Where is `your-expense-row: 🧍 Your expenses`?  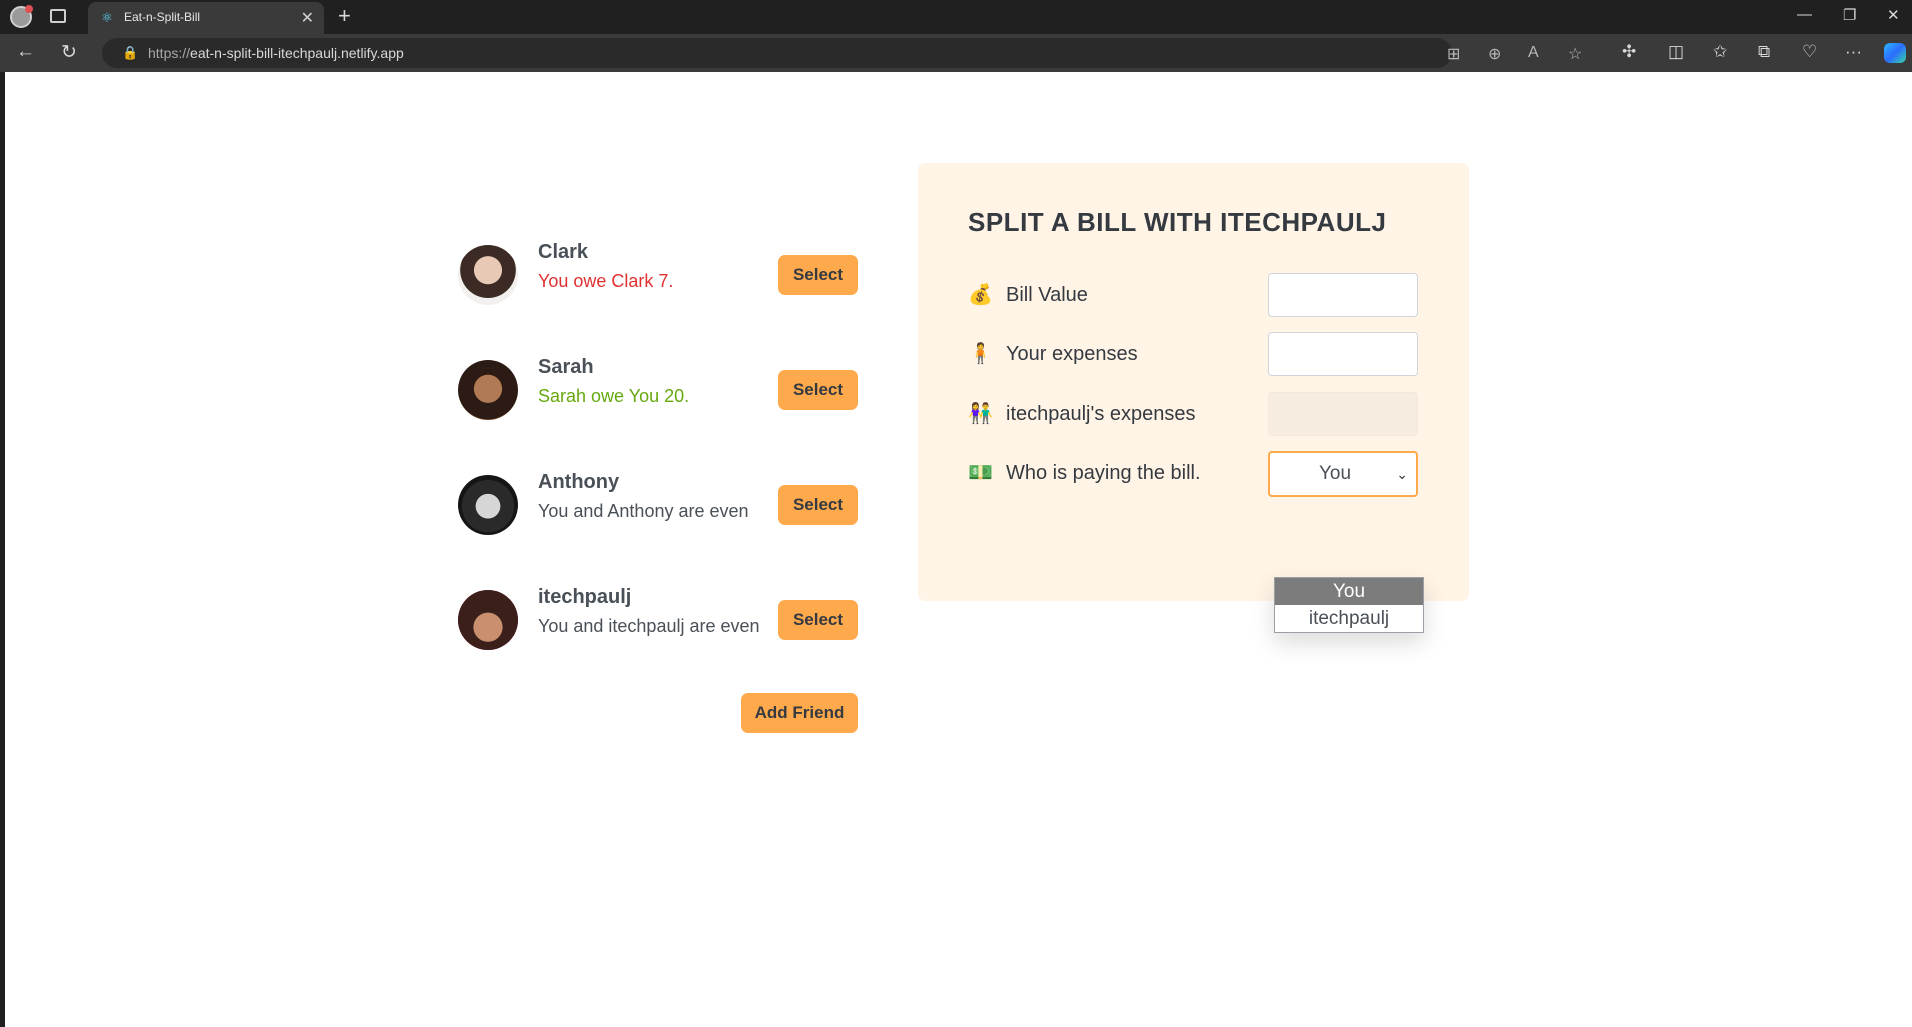 your-expense-row: 🧍 Your expenses is located at coordinates (1195, 354).